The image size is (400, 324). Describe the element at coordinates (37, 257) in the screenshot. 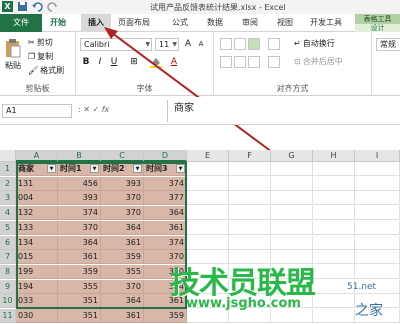

I see `table-cell: 015` at that location.